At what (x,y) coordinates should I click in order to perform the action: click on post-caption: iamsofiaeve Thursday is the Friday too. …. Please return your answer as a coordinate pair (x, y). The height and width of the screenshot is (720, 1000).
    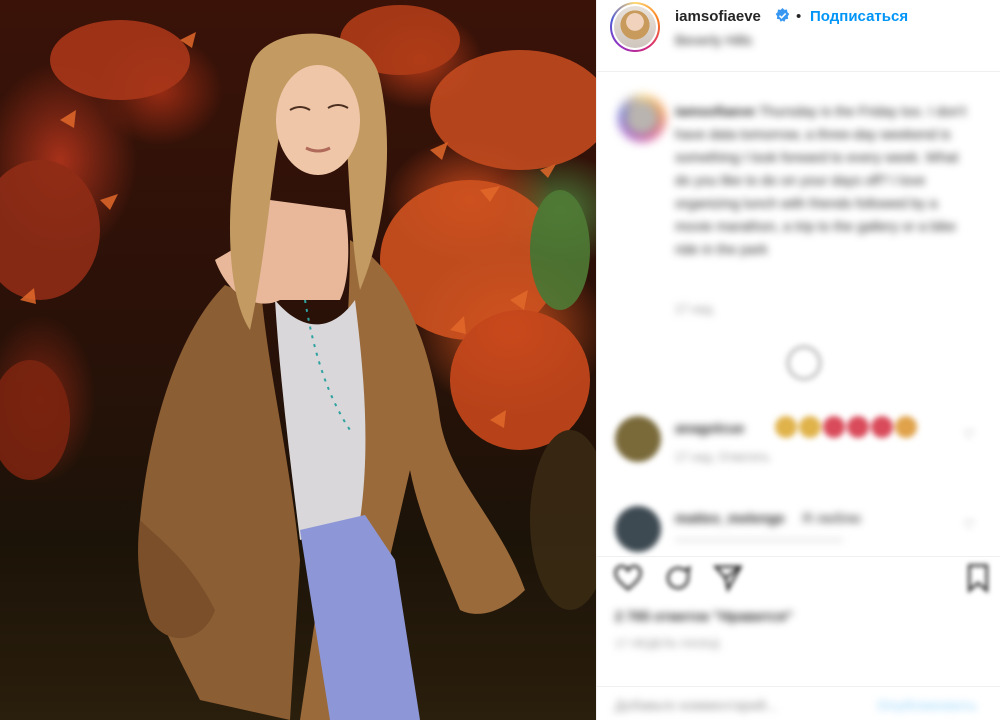
    Looking at the image, I should click on (825, 180).